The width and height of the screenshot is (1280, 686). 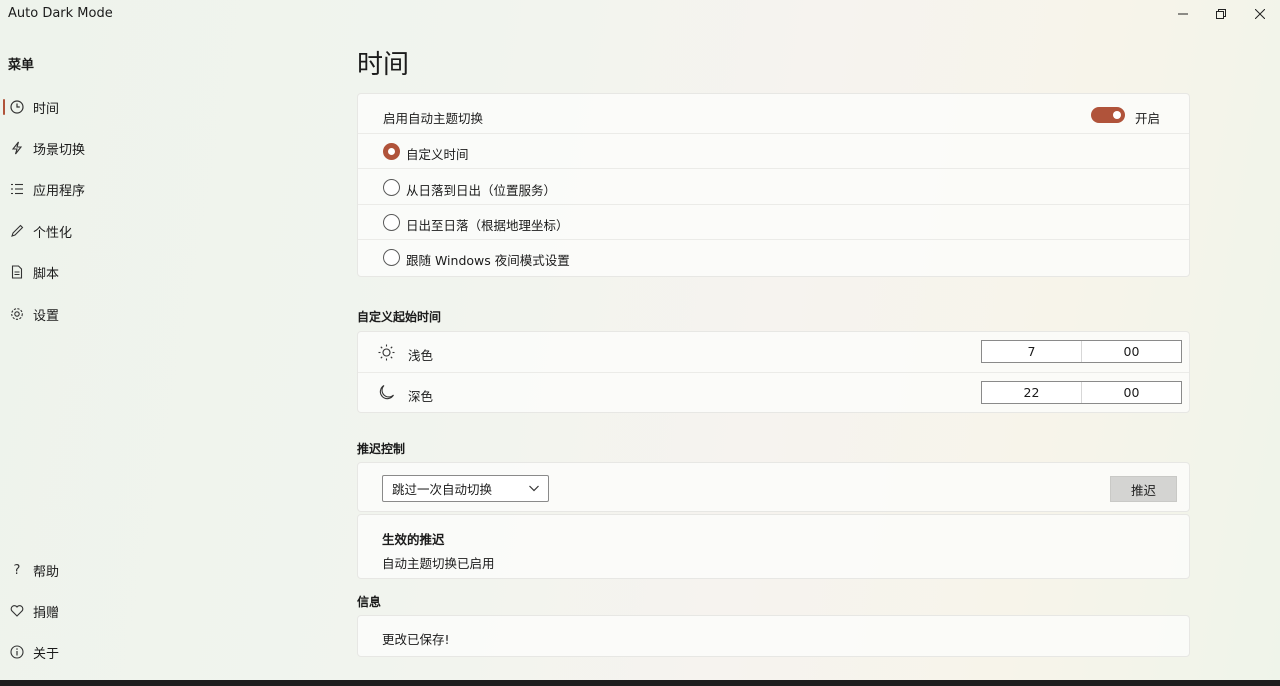 I want to click on page-title: 时间, so click(x=383, y=65).